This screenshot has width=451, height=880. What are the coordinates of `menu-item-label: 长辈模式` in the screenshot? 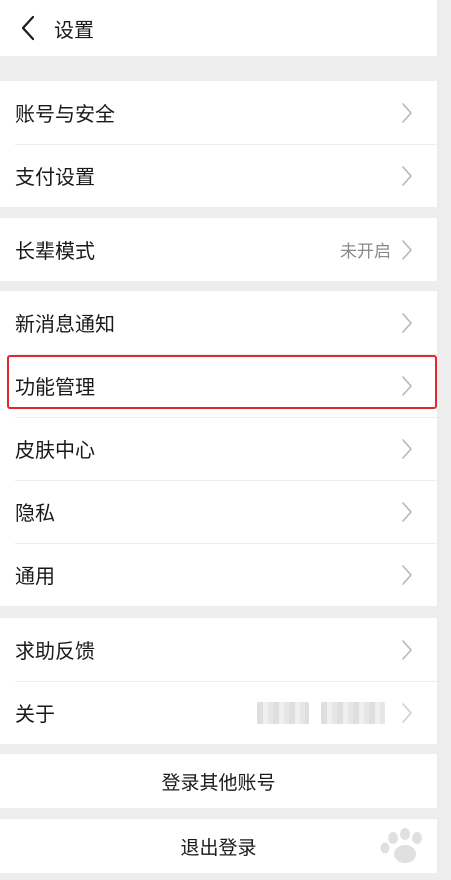 It's located at (55, 251).